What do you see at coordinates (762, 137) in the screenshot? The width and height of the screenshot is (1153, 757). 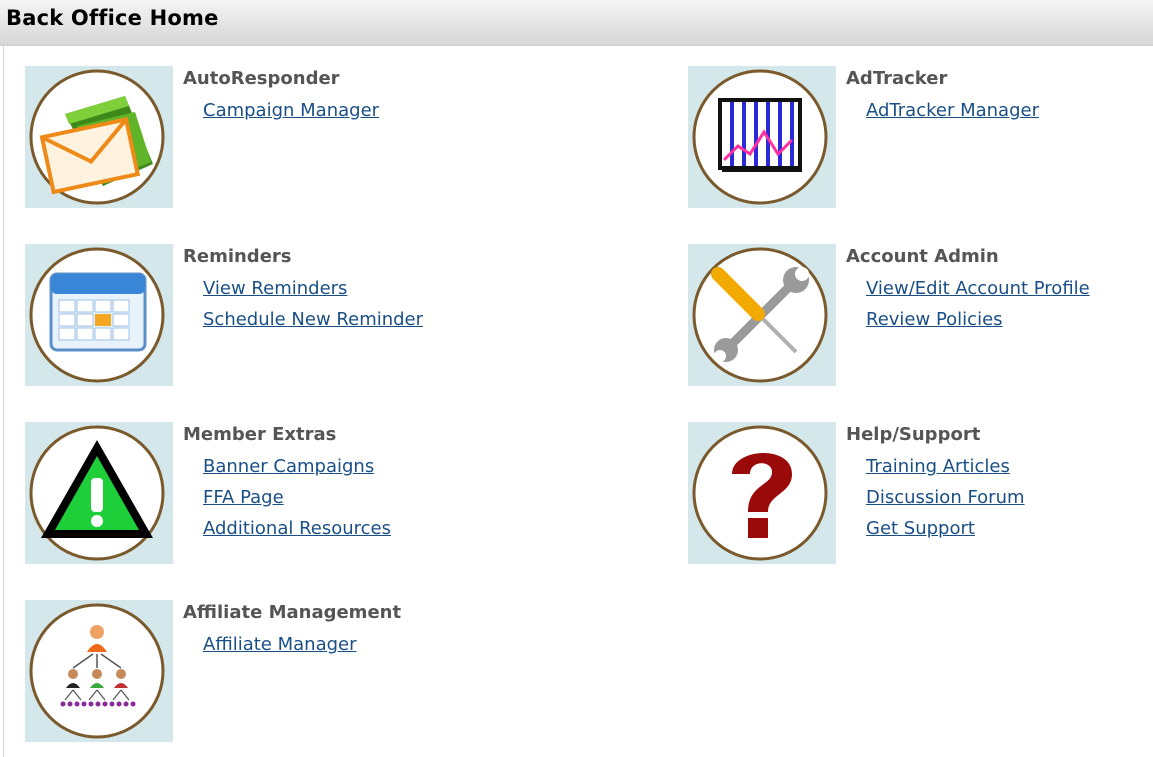 I see `line-chart-icon` at bounding box center [762, 137].